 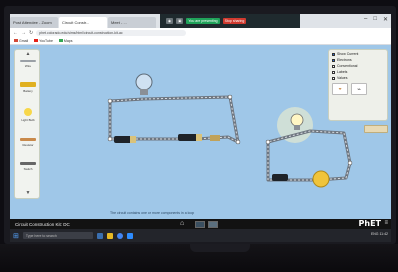 I want to click on option-show-current: Show Current, so click(x=358, y=54).